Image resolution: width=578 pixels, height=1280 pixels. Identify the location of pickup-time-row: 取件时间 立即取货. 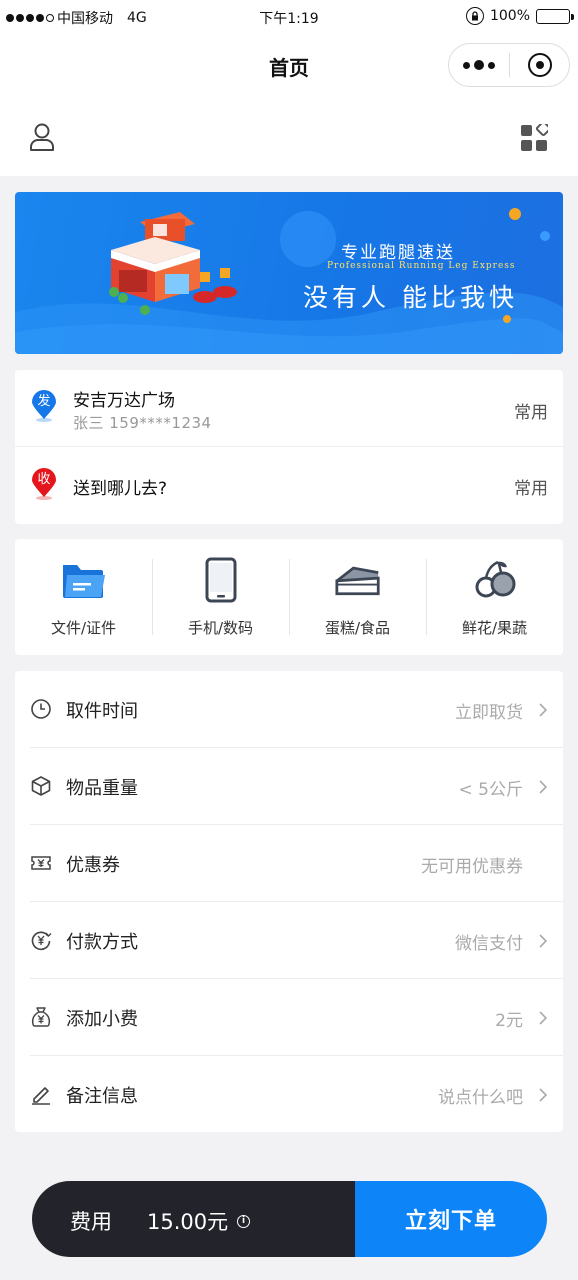
(296, 709).